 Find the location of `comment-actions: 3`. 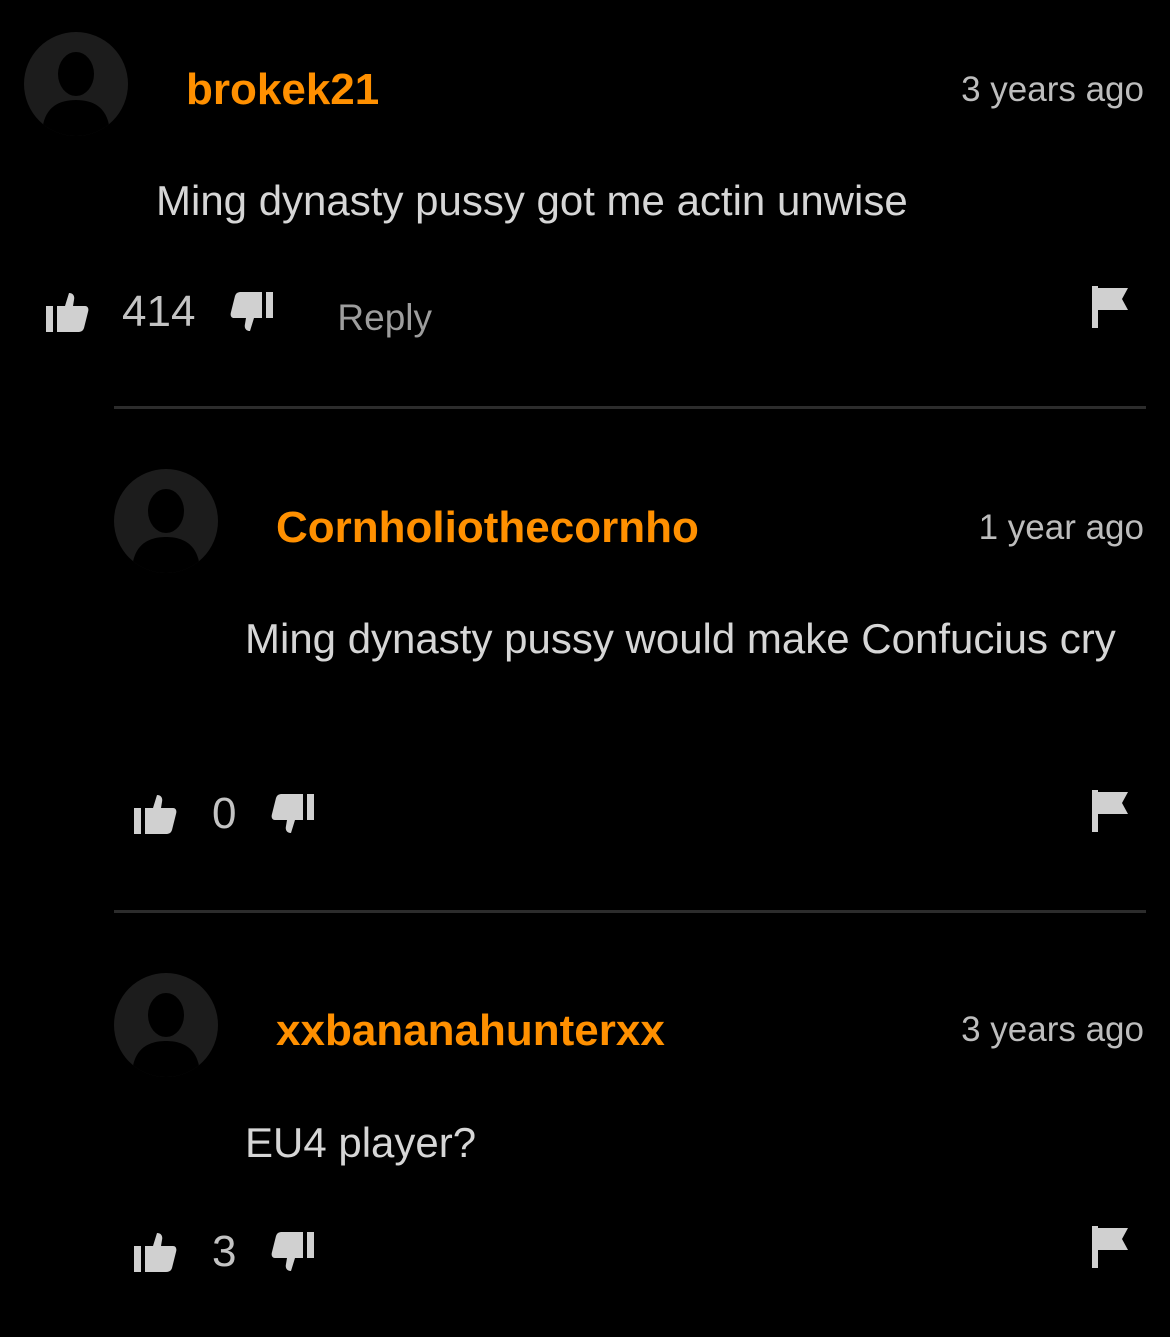

comment-actions: 3 is located at coordinates (224, 1252).